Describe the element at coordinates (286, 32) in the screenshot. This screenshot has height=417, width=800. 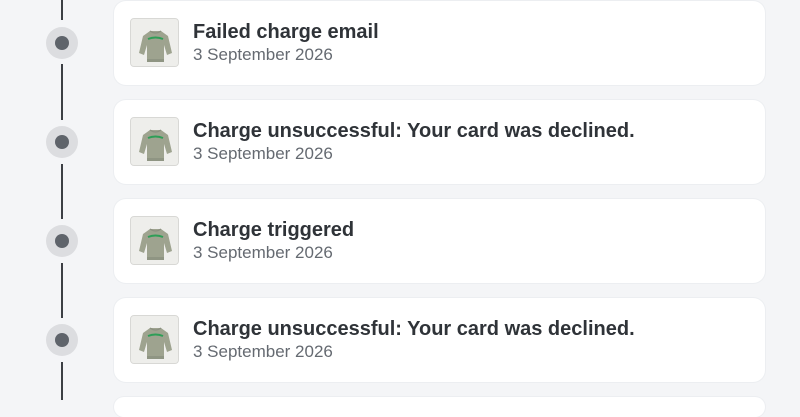
I see `event-title: Failed charge email` at that location.